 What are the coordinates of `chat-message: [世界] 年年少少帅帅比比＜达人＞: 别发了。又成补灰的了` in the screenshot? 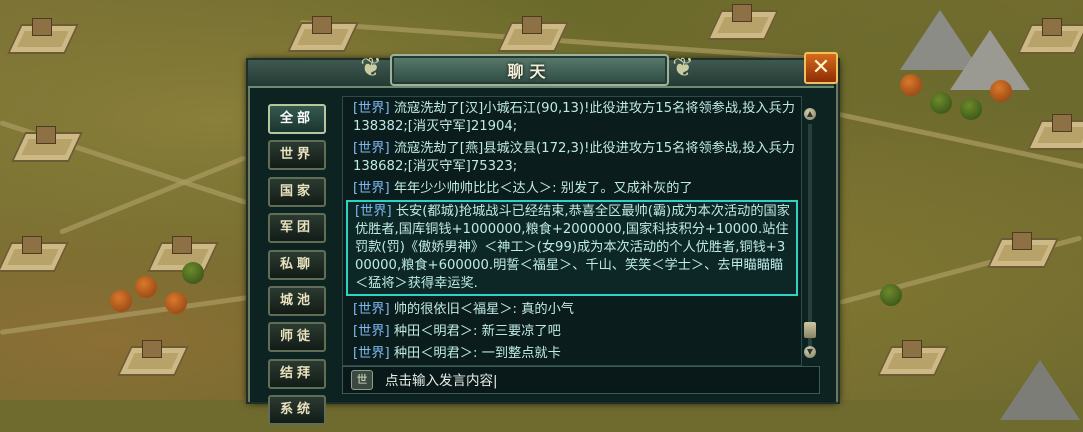 It's located at (572, 188).